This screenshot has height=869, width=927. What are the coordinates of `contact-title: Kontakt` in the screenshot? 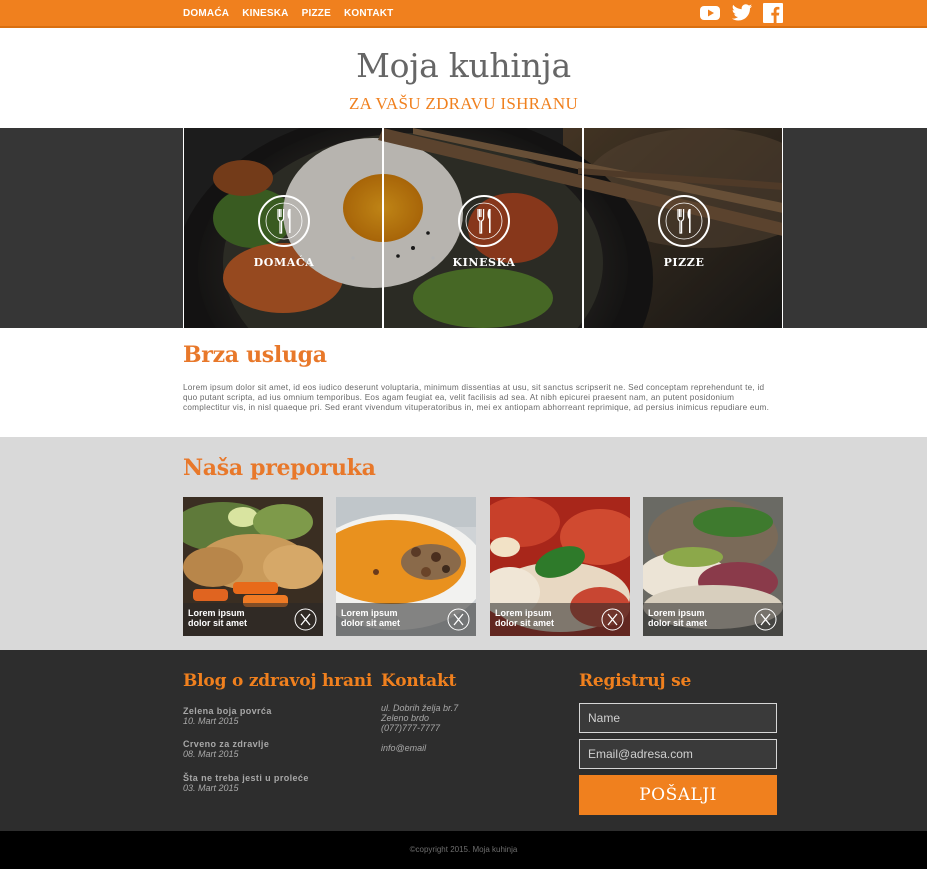 It's located at (419, 681).